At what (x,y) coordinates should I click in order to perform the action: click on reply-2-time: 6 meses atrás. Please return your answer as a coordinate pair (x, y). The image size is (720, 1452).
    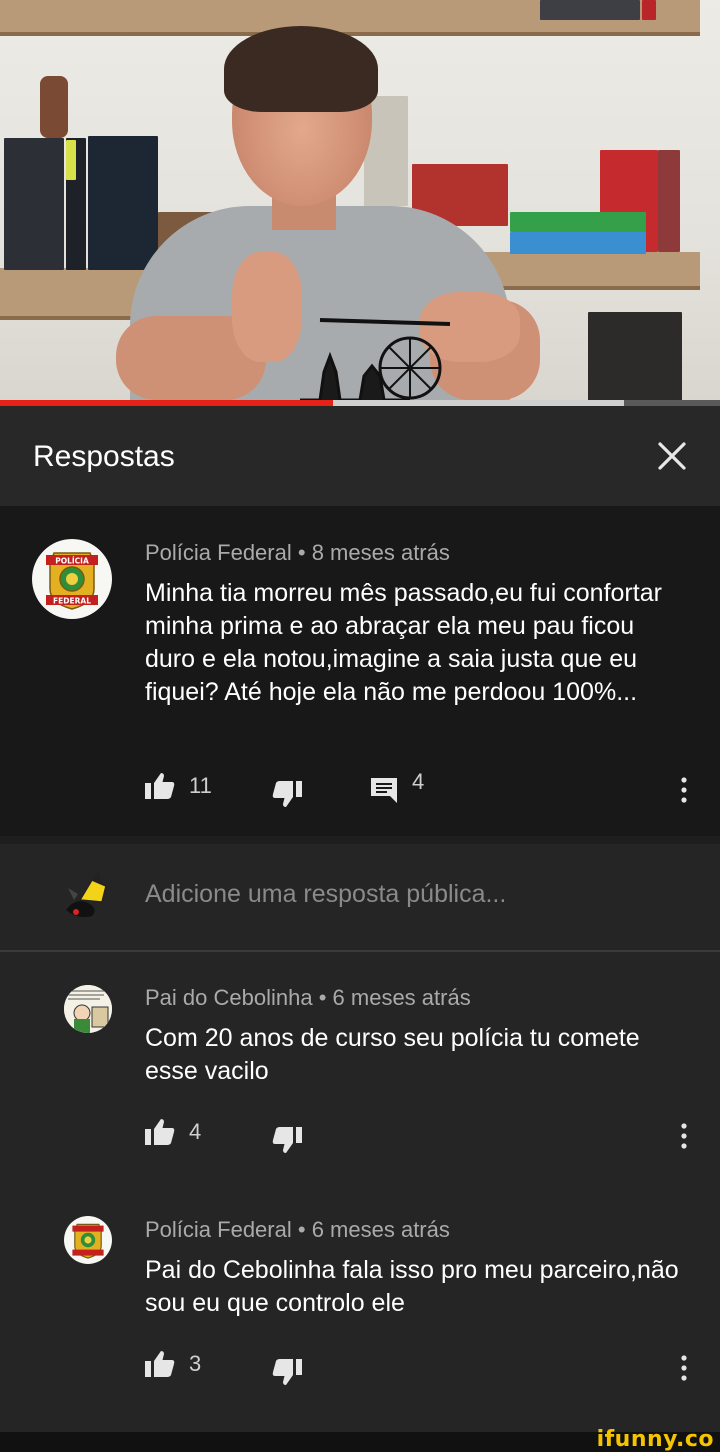
    Looking at the image, I should click on (380, 1229).